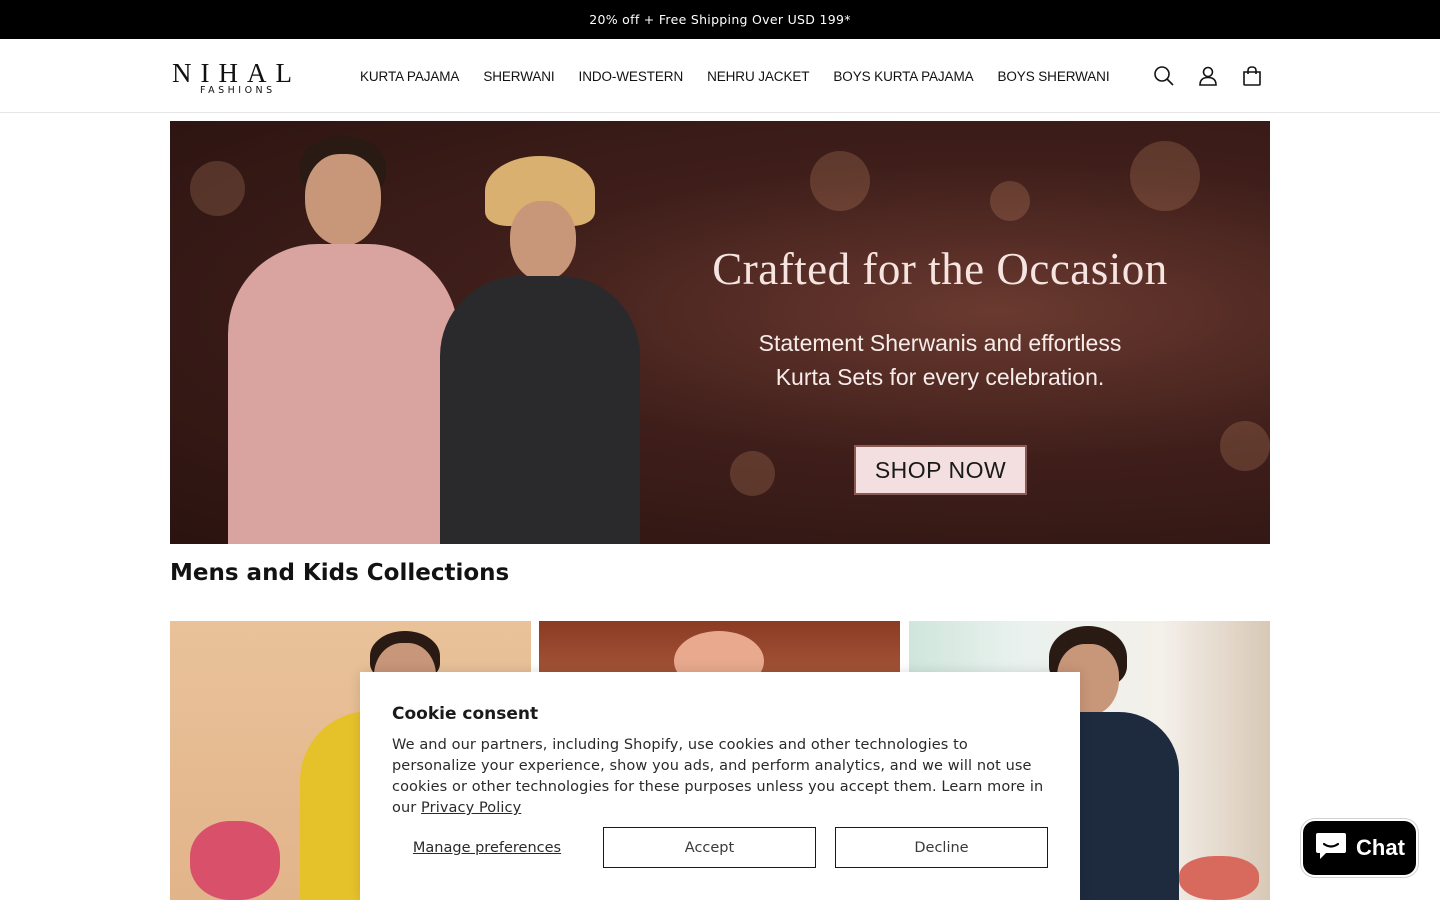  I want to click on hero-model-sherwani, so click(535, 335).